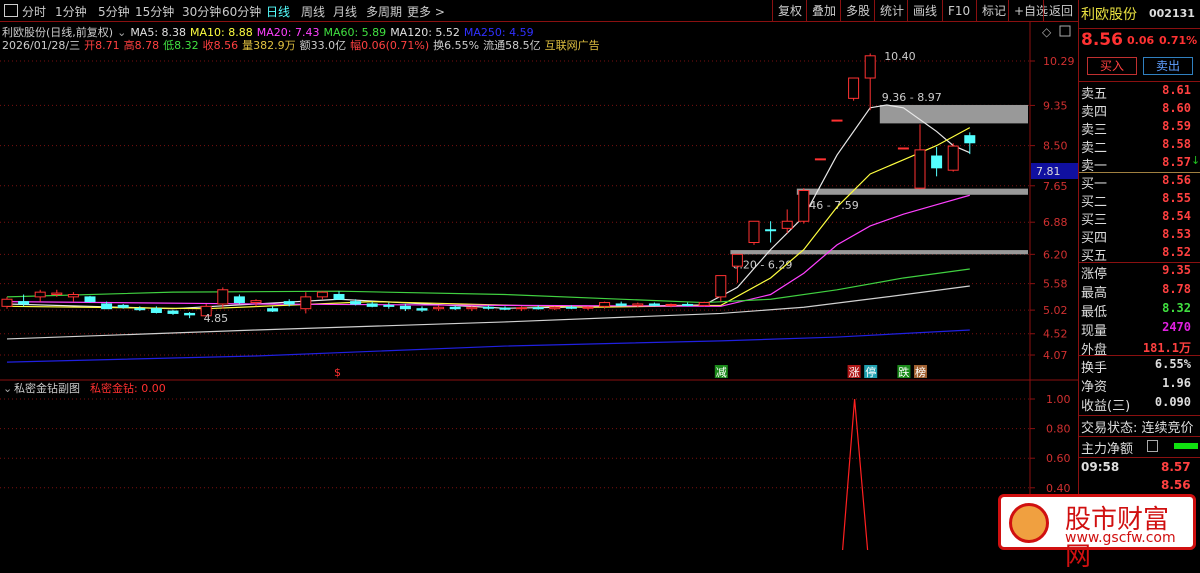  What do you see at coordinates (1152, 446) in the screenshot?
I see `list-icon` at bounding box center [1152, 446].